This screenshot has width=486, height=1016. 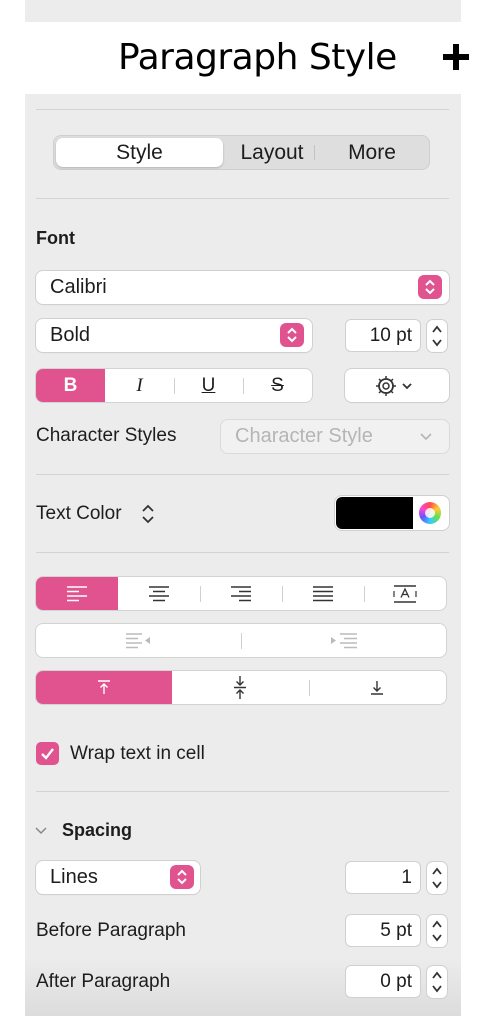 What do you see at coordinates (55, 238) in the screenshot?
I see `font-section-label: Font` at bounding box center [55, 238].